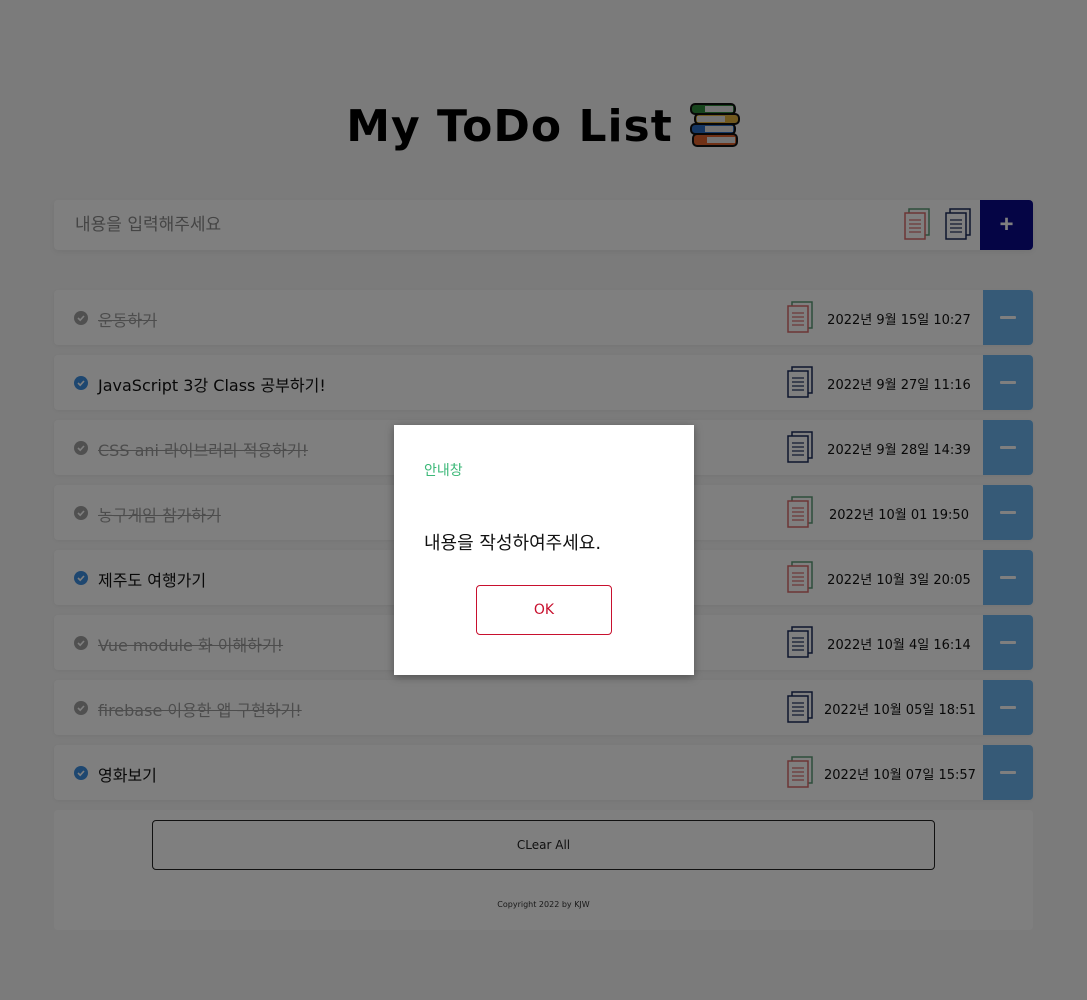  What do you see at coordinates (443, 471) in the screenshot?
I see `modal-title: 안내창` at bounding box center [443, 471].